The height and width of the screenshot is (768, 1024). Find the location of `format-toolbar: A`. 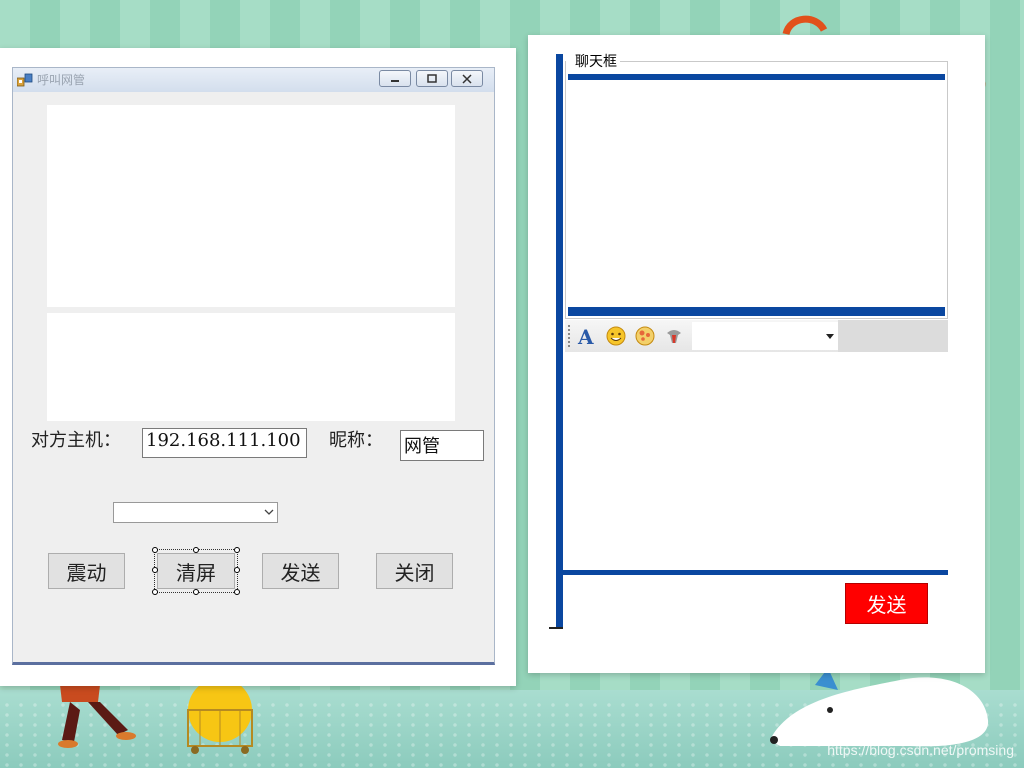

format-toolbar: A is located at coordinates (756, 336).